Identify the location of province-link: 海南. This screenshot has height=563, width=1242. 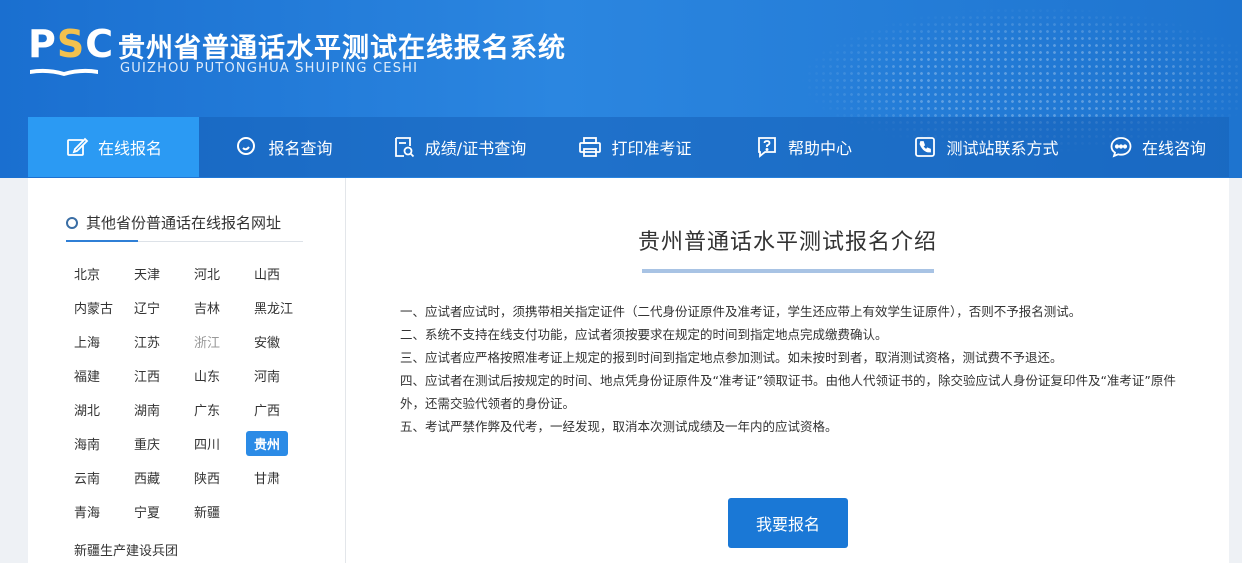
(96, 443).